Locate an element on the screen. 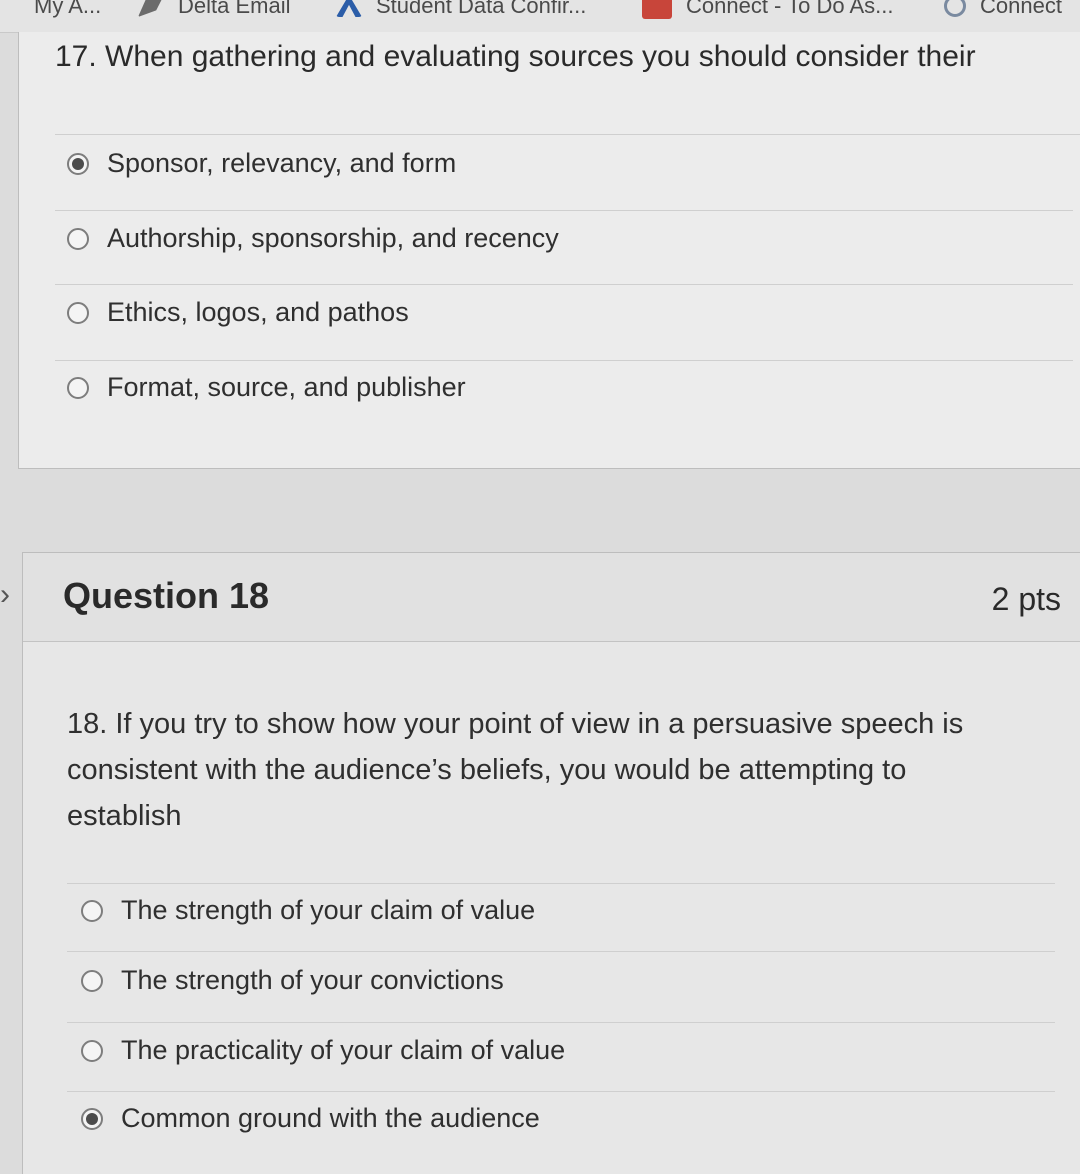 Image resolution: width=1080 pixels, height=1174 pixels. bookmark-delta-email: Delta Email is located at coordinates (214, 11).